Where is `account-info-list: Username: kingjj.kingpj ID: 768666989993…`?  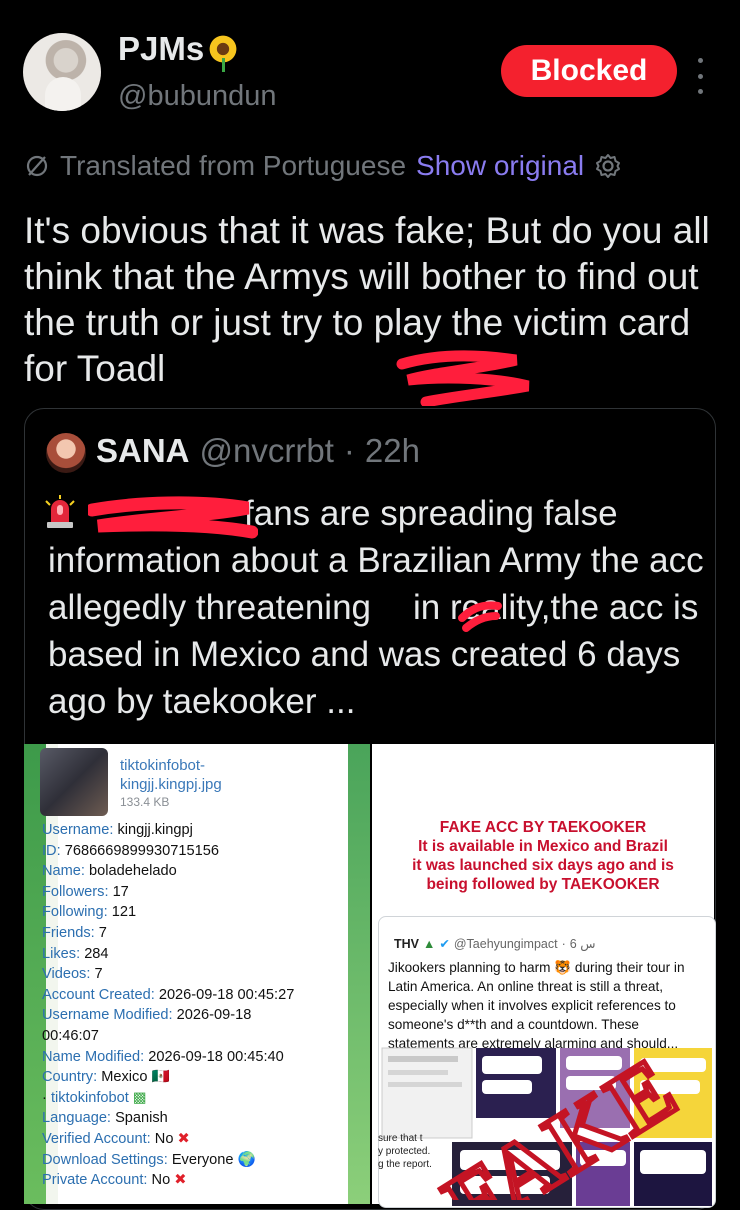 account-info-list: Username: kingjj.kingpj ID: 768666989993… is located at coordinates (192, 1005).